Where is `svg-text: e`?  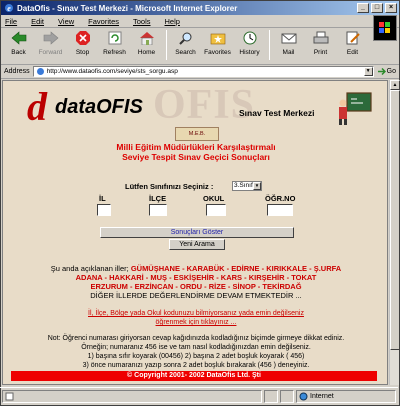 svg-text: e is located at coordinates (9, 8).